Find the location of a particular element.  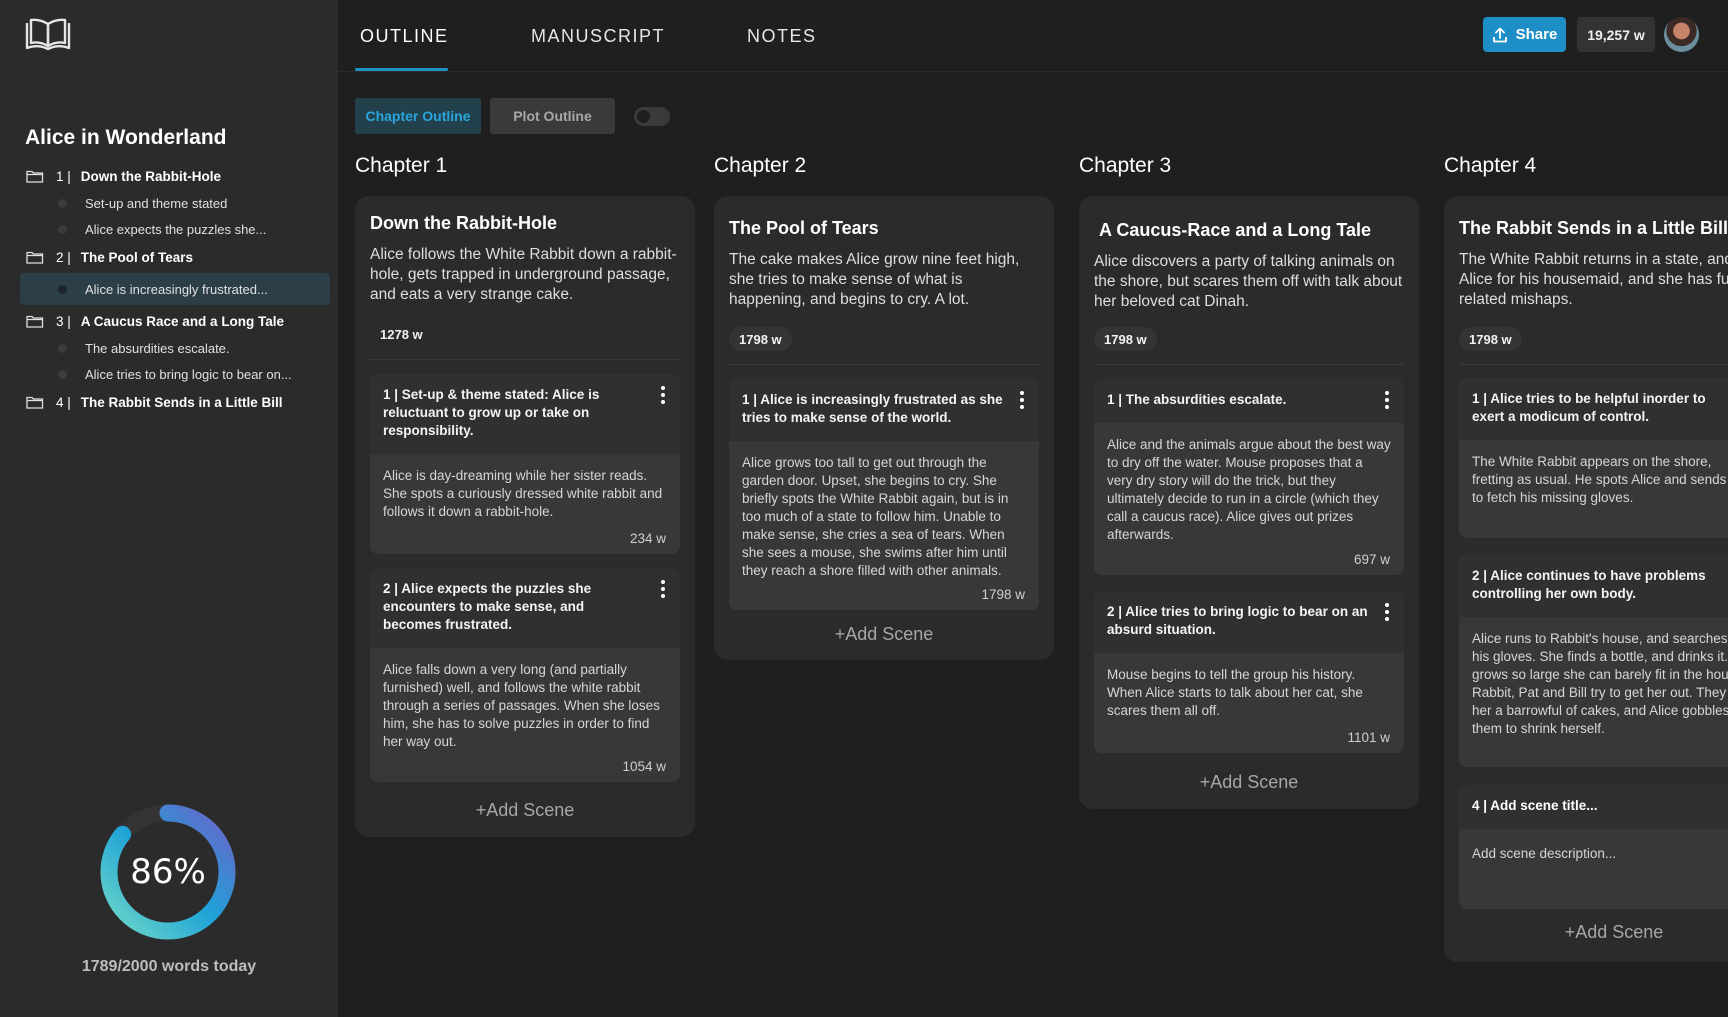

chapter-heading: Chapter 1 is located at coordinates (401, 165).